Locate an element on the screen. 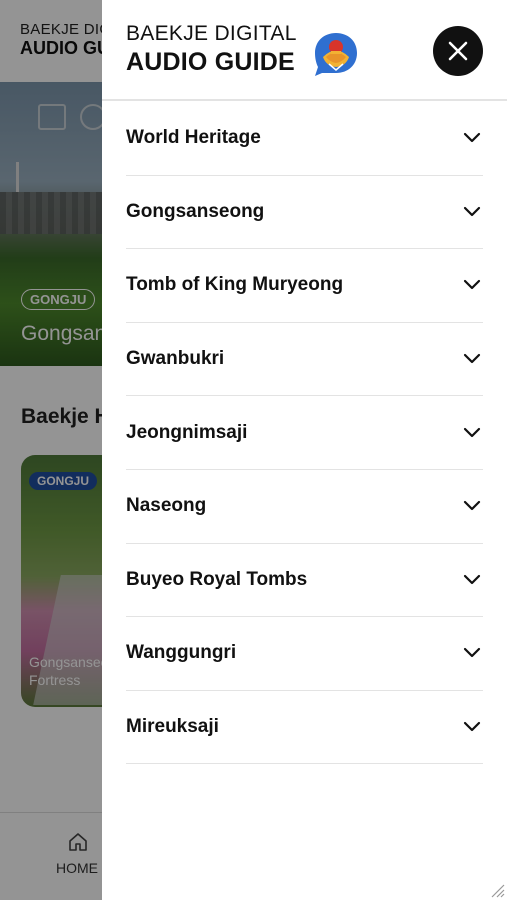  menu-item-label: Gongsanseong is located at coordinates (195, 211).